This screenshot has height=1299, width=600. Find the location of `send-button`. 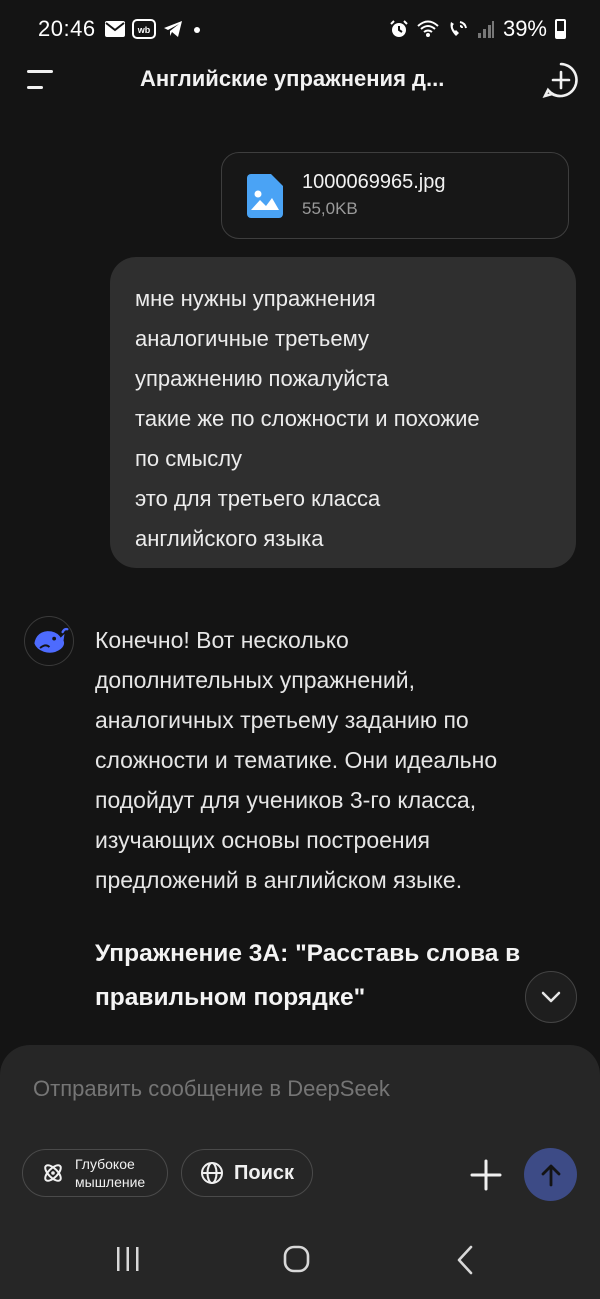

send-button is located at coordinates (550, 1174).